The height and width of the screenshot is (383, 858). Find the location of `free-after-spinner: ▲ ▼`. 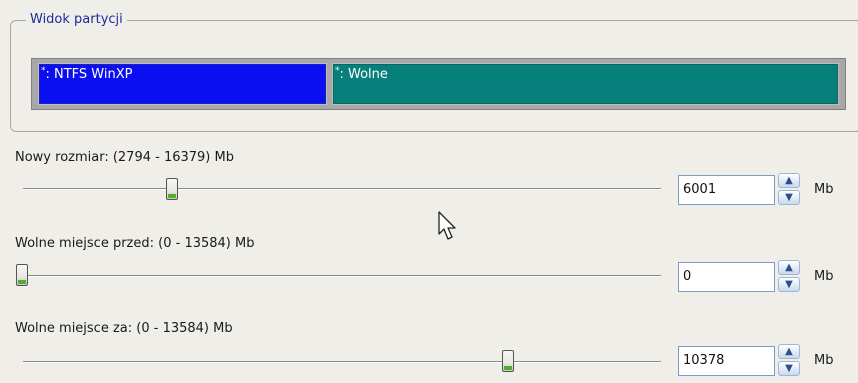

free-after-spinner: ▲ ▼ is located at coordinates (791, 361).